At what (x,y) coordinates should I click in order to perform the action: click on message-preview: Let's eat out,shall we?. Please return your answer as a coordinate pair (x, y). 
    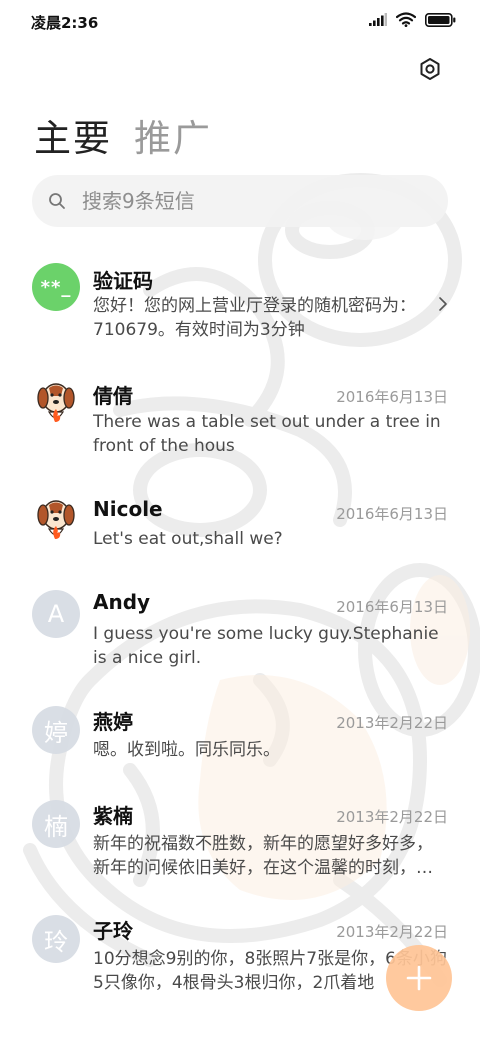
    Looking at the image, I should click on (188, 539).